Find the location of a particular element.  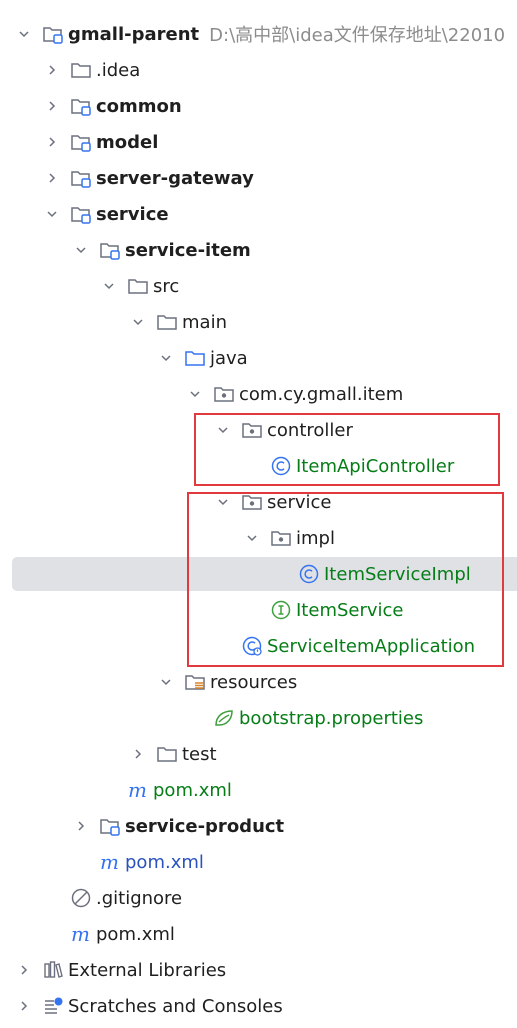

tree-label: resources is located at coordinates (254, 682).